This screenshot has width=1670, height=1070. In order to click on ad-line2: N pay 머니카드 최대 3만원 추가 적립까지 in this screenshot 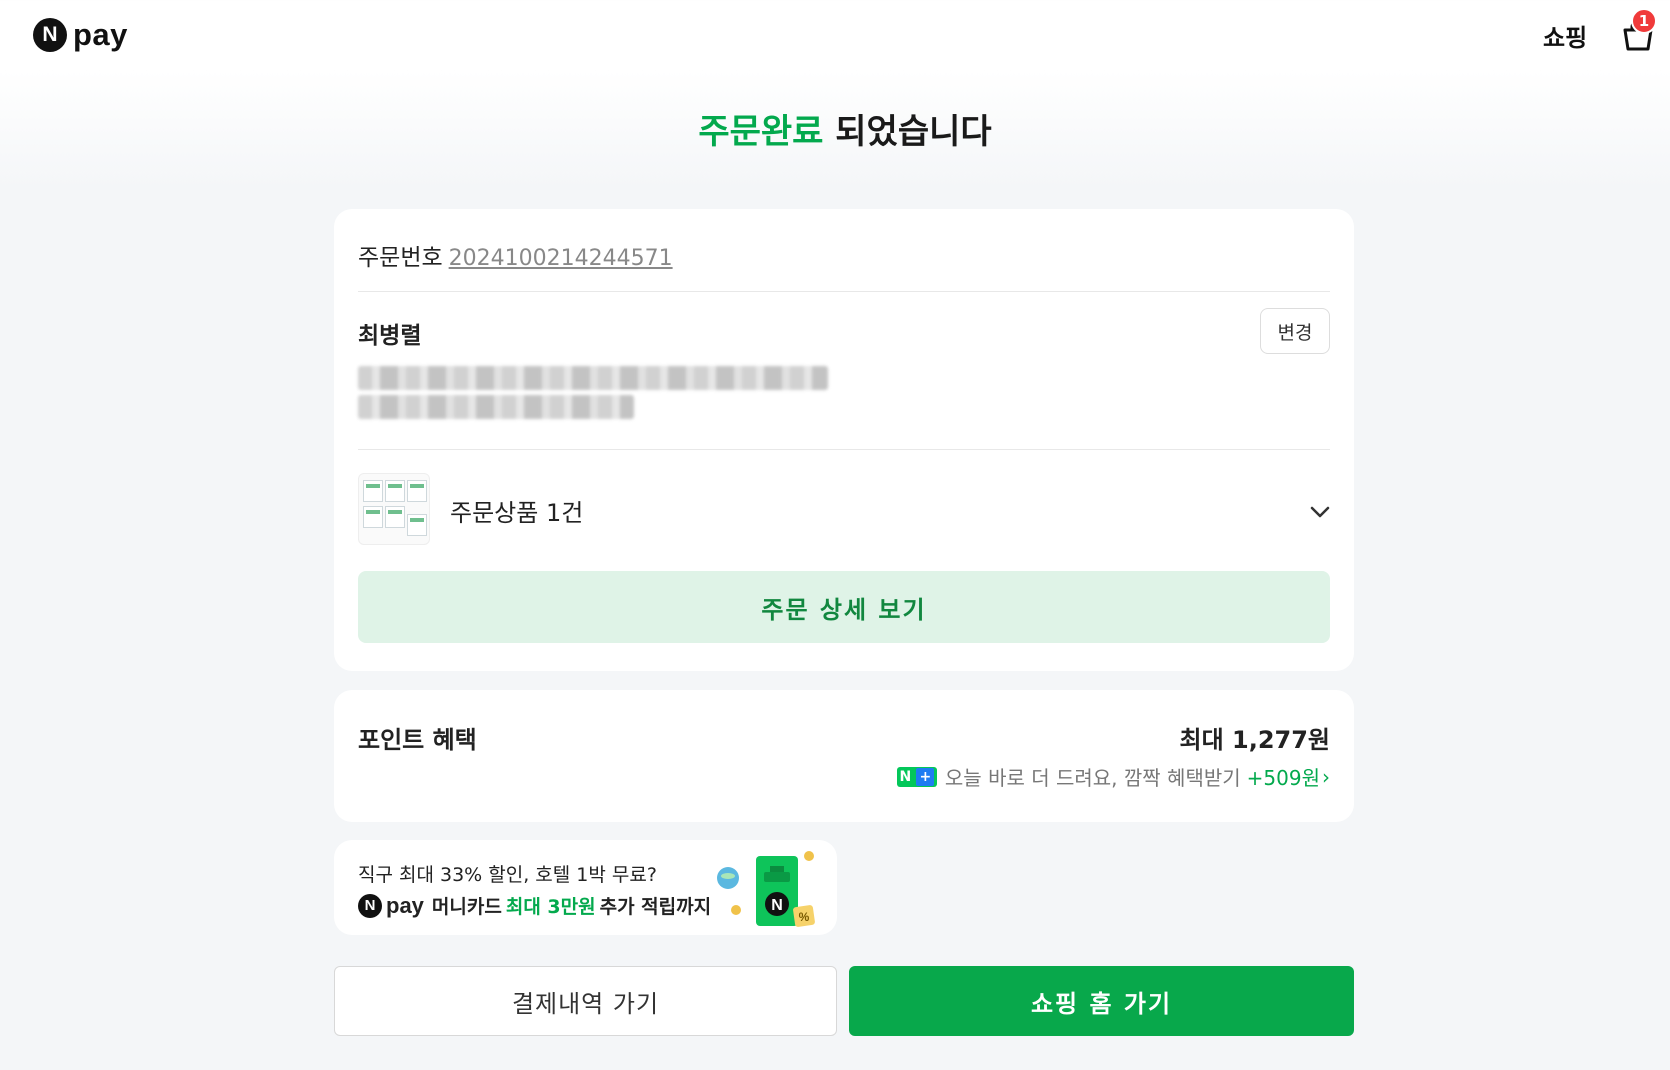, I will do `click(534, 905)`.